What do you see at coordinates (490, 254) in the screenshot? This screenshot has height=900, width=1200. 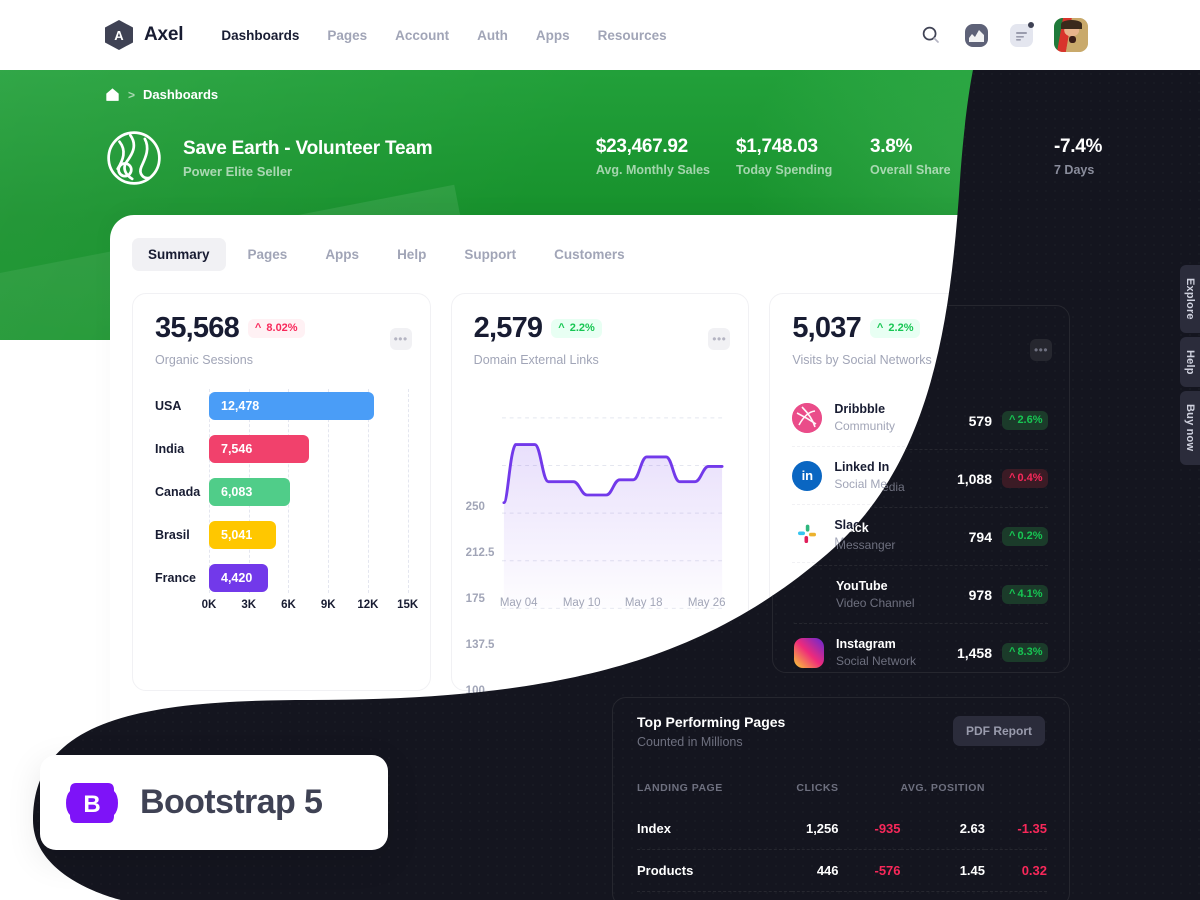 I see `tab-support: Support` at bounding box center [490, 254].